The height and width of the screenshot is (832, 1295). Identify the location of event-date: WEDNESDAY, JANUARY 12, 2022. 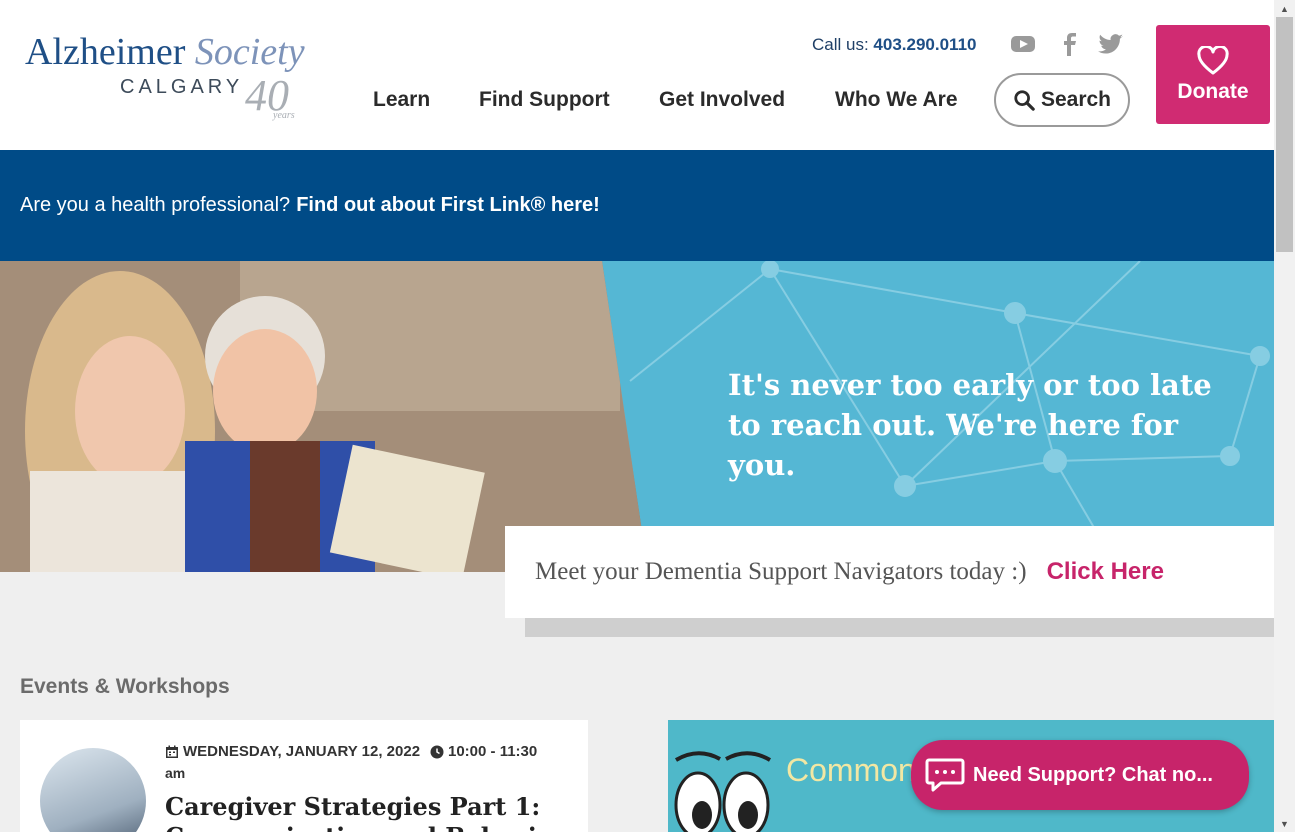
(292, 751).